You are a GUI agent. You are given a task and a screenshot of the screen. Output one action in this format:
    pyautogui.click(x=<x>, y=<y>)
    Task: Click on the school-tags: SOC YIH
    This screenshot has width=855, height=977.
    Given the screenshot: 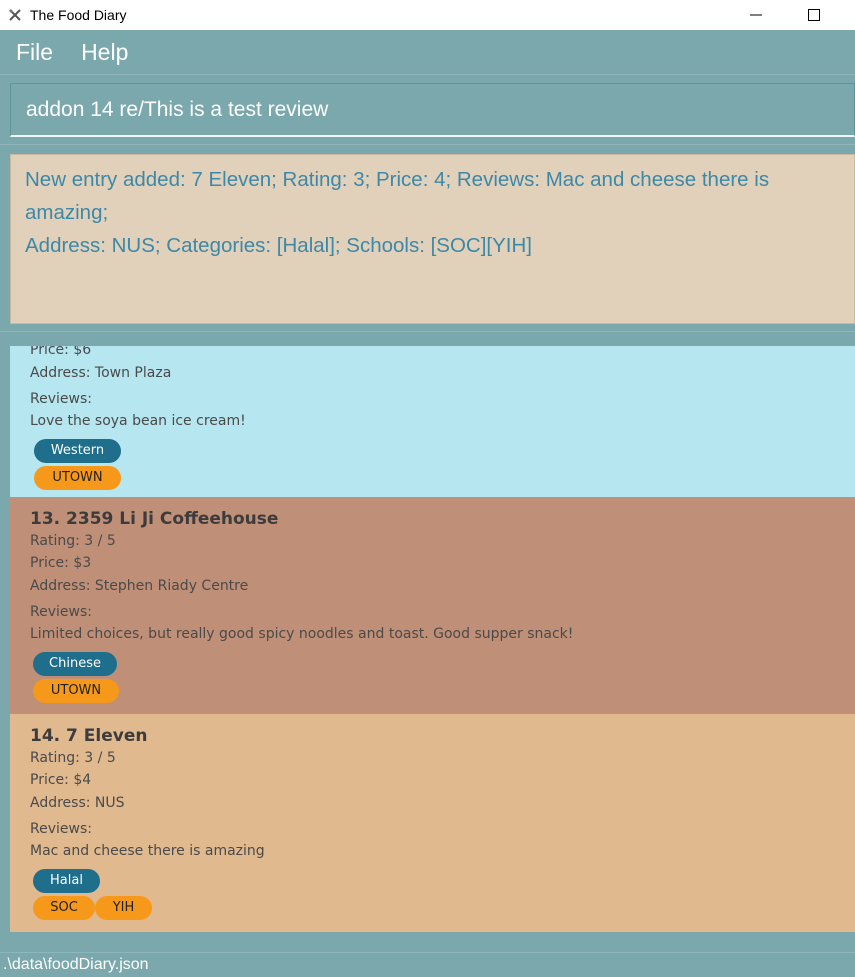 What is the action you would take?
    pyautogui.click(x=442, y=909)
    